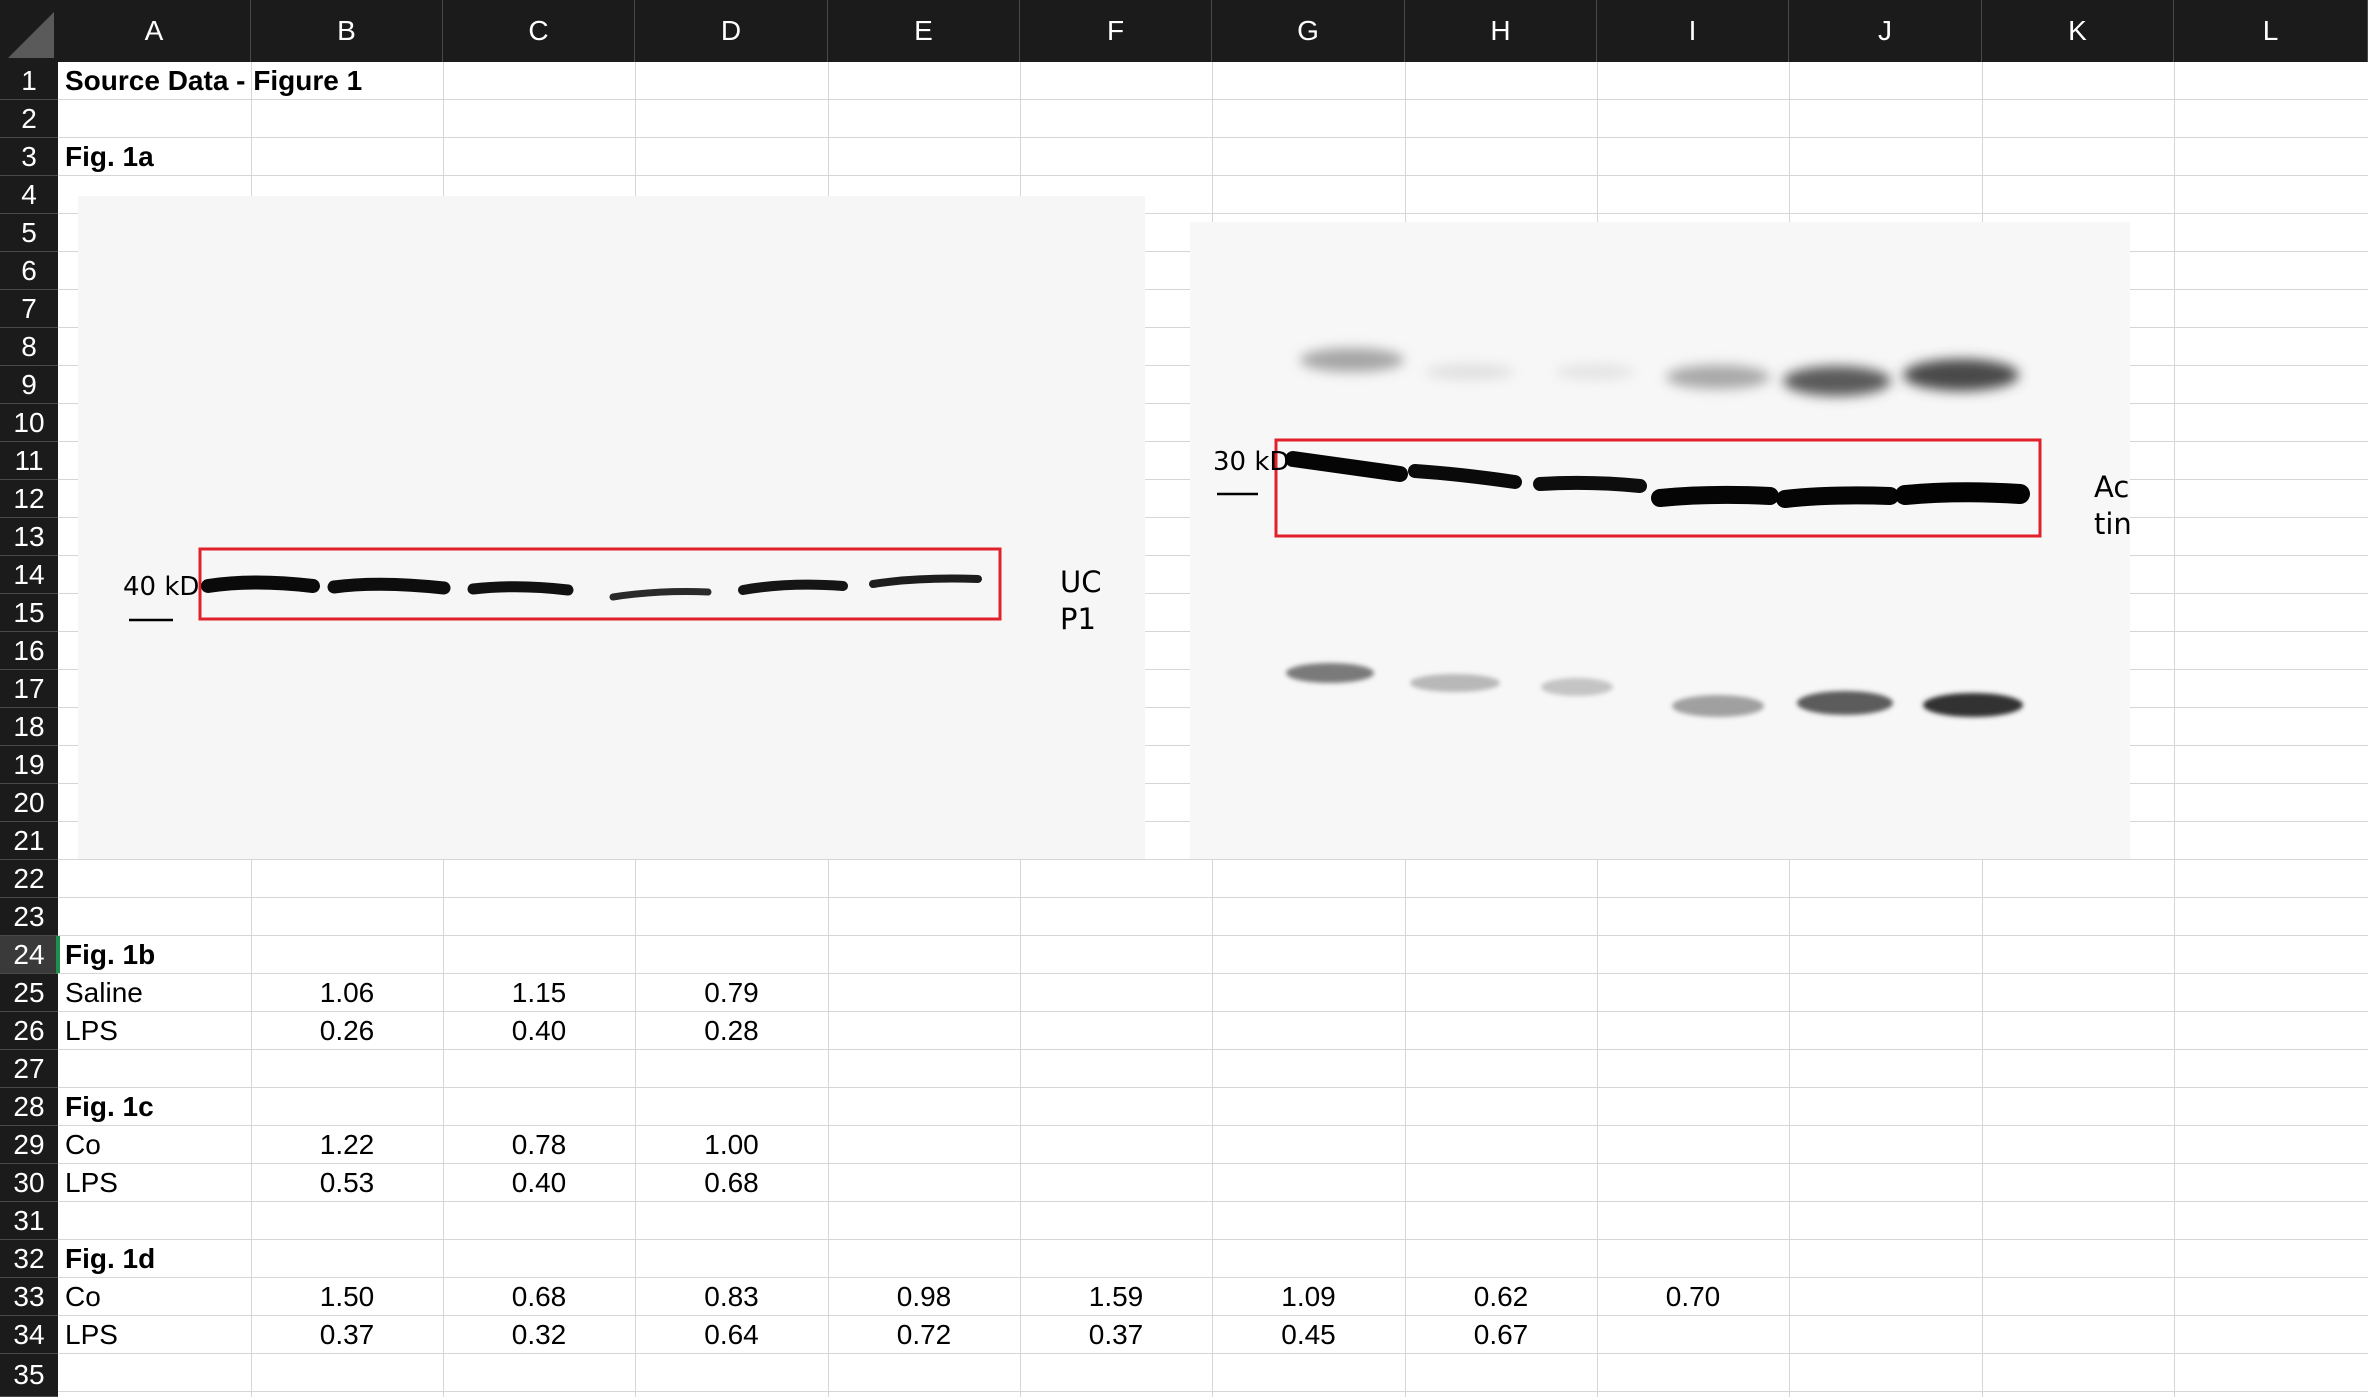  Describe the element at coordinates (29, 461) in the screenshot. I see `row-header-11: 11` at that location.